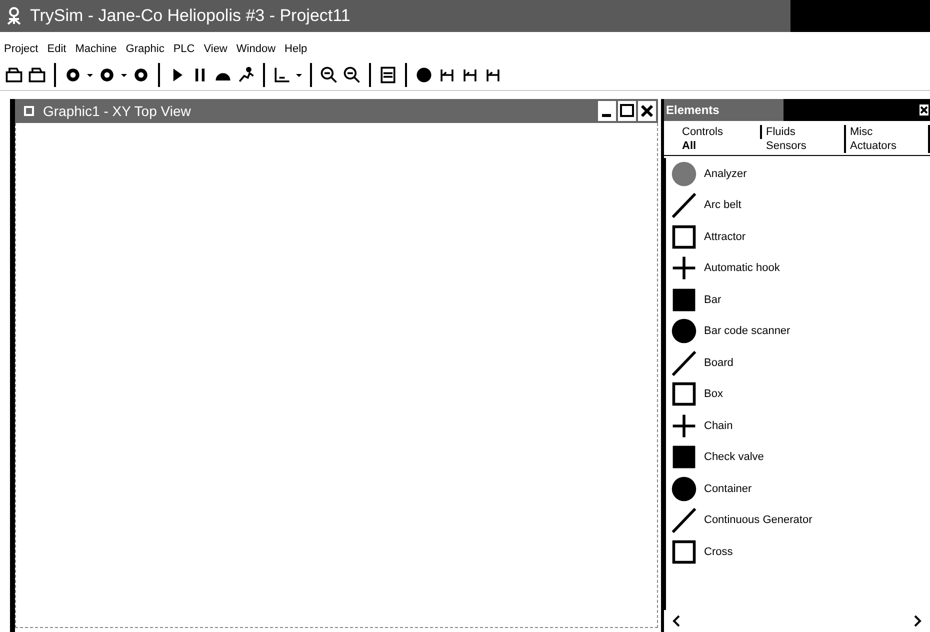 This screenshot has width=930, height=632. I want to click on element-label: Automatic hook, so click(742, 268).